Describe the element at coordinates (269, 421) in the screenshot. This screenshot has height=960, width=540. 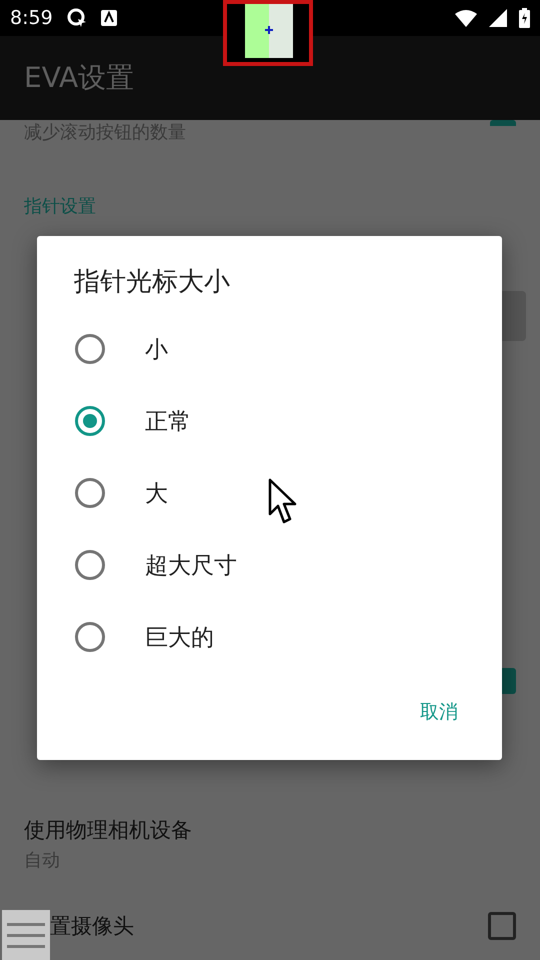
I see `radio-option: 正常` at that location.